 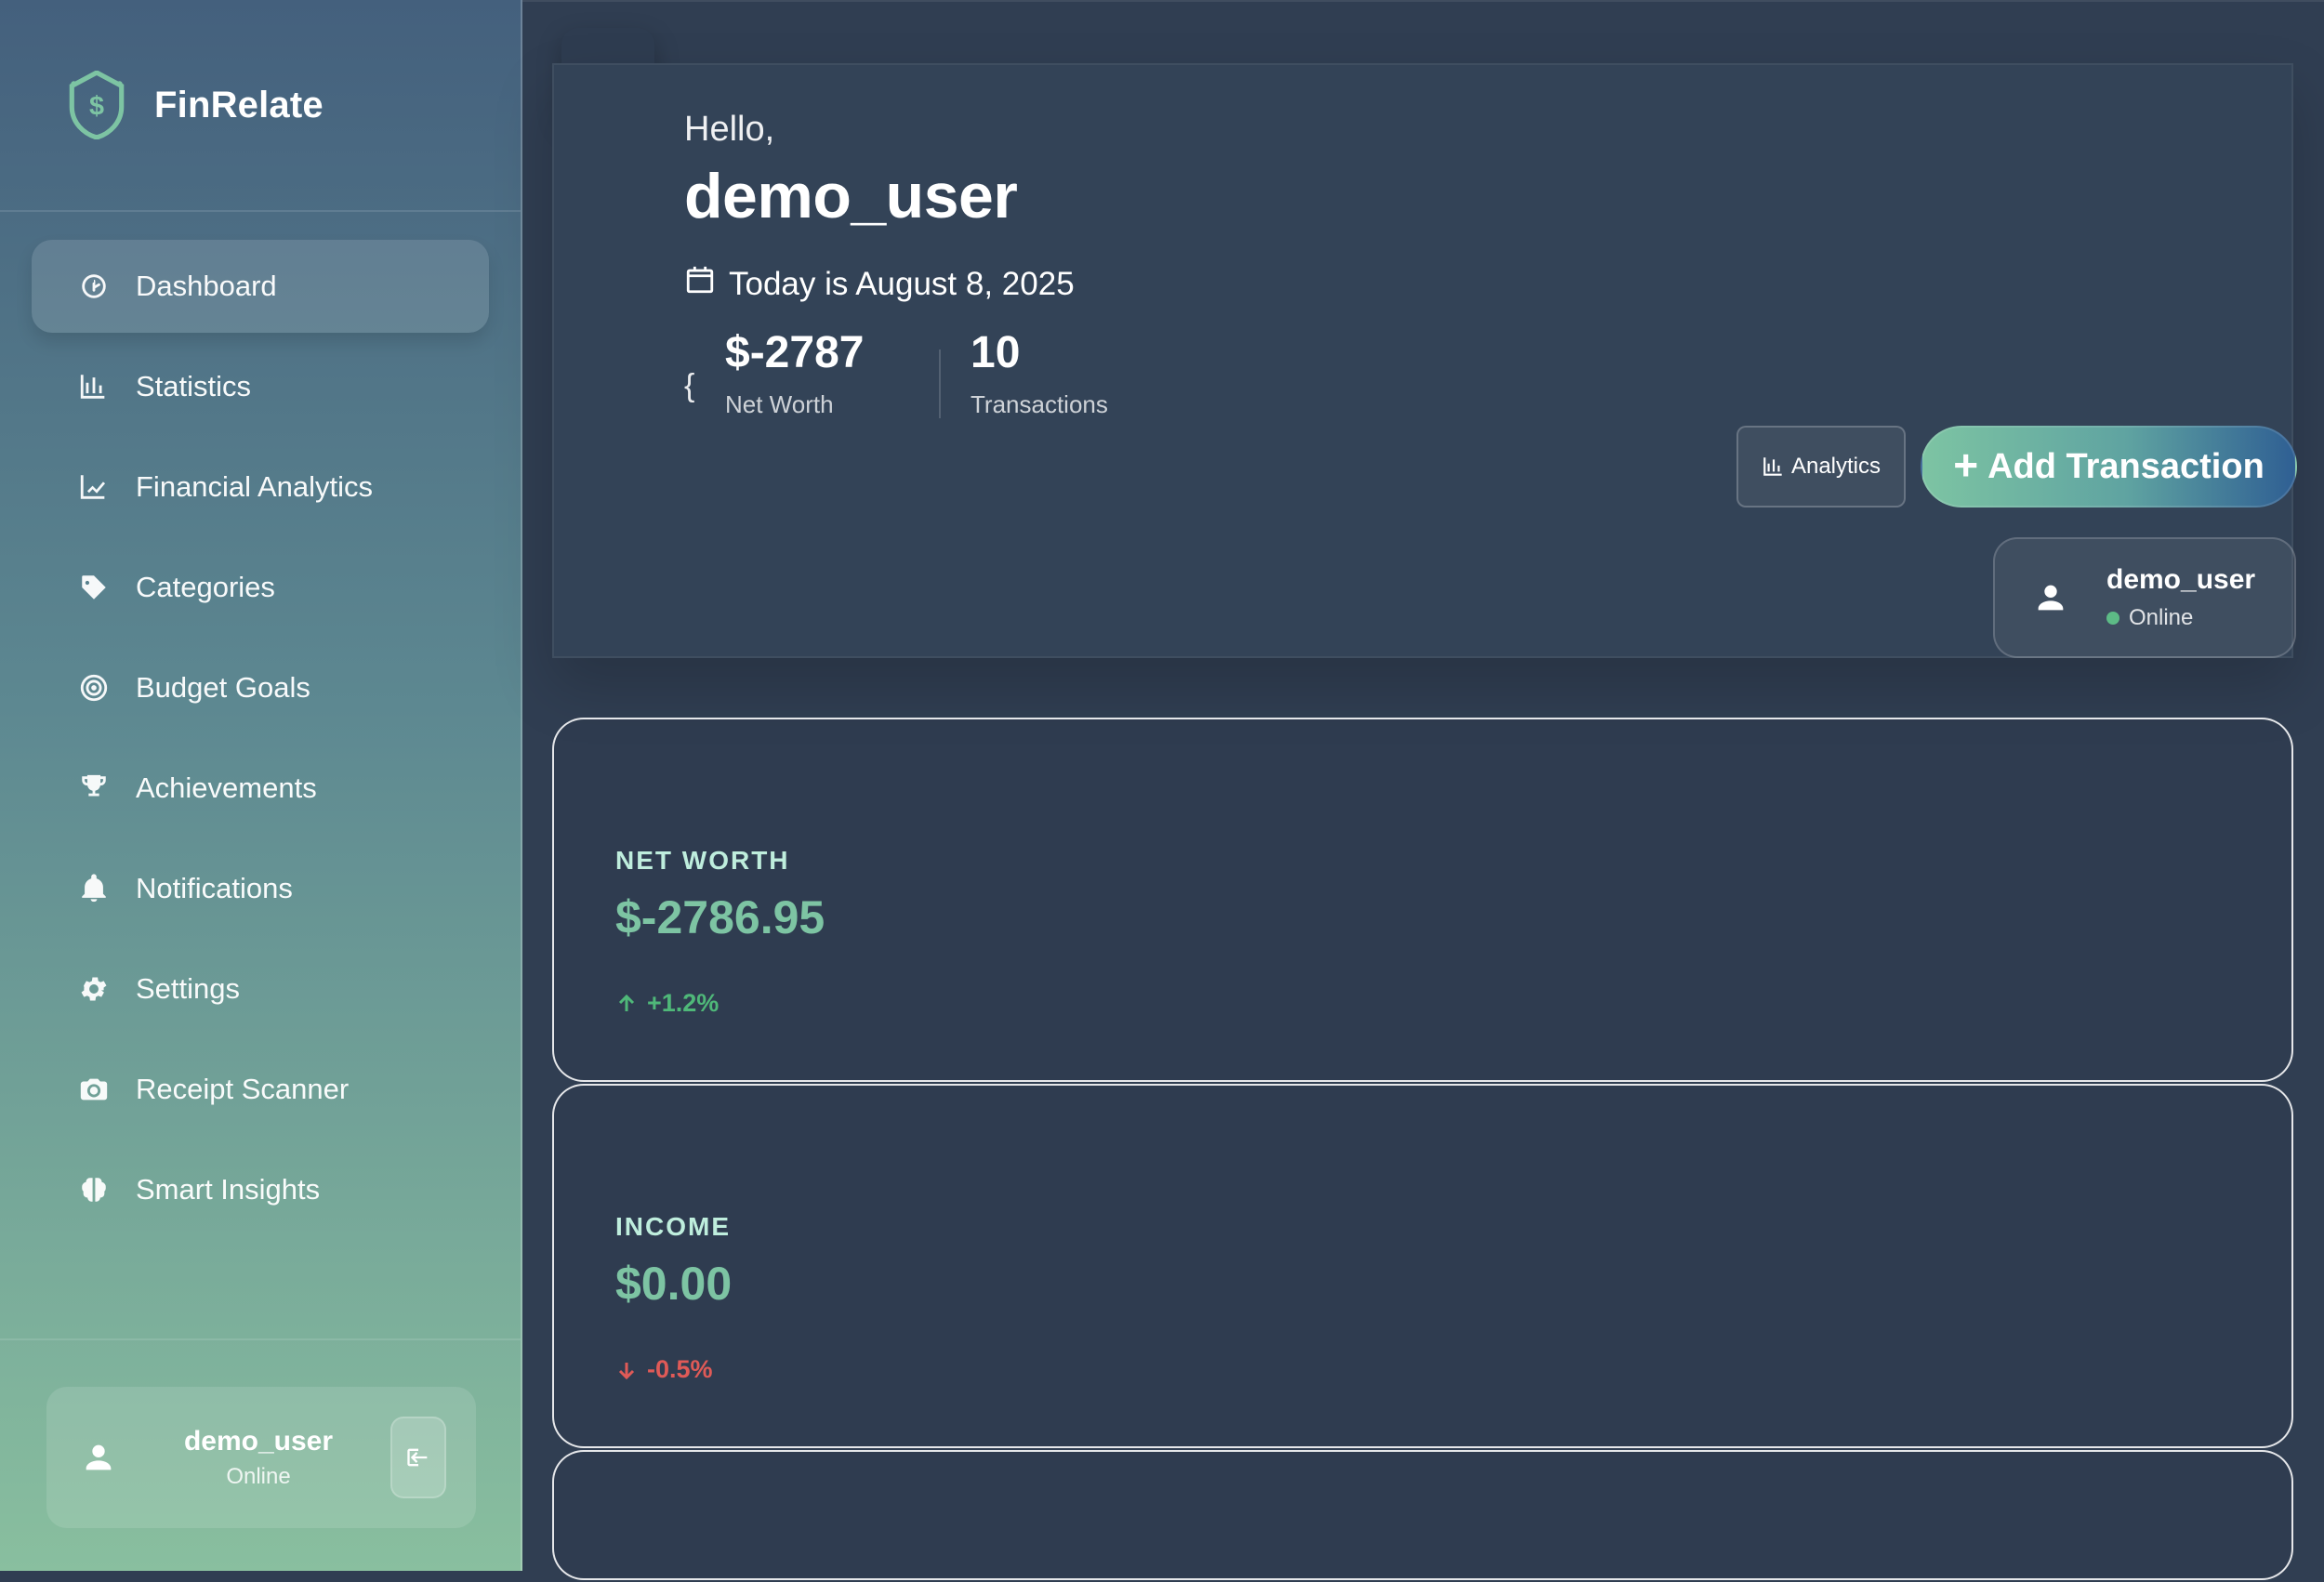 I want to click on sidebar-item-smart-insights: Smart Insights, so click(x=260, y=1190).